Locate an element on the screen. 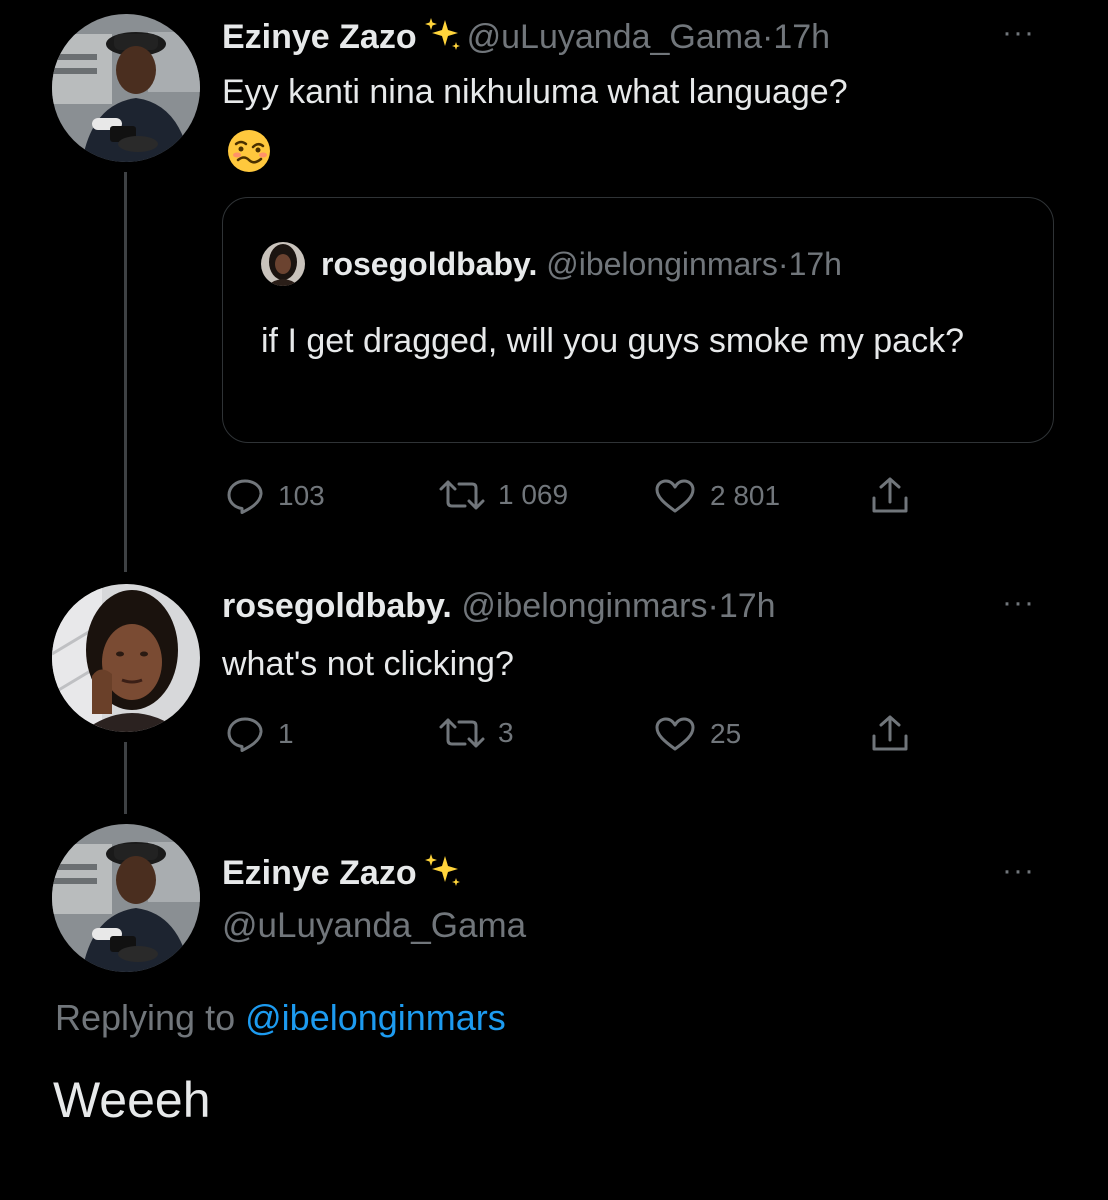  like-button: 2 801 is located at coordinates (717, 496).